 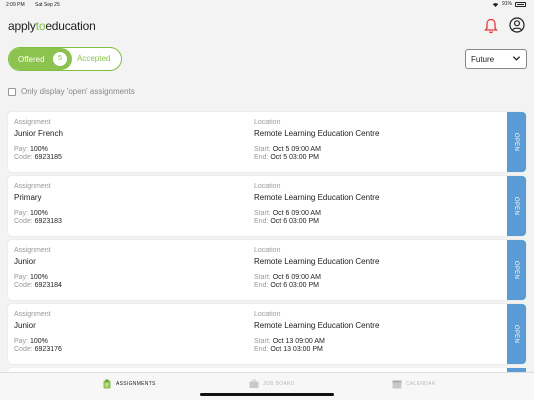 I want to click on tab-assignments-label: ASSIGNMENTS, so click(x=136, y=384).